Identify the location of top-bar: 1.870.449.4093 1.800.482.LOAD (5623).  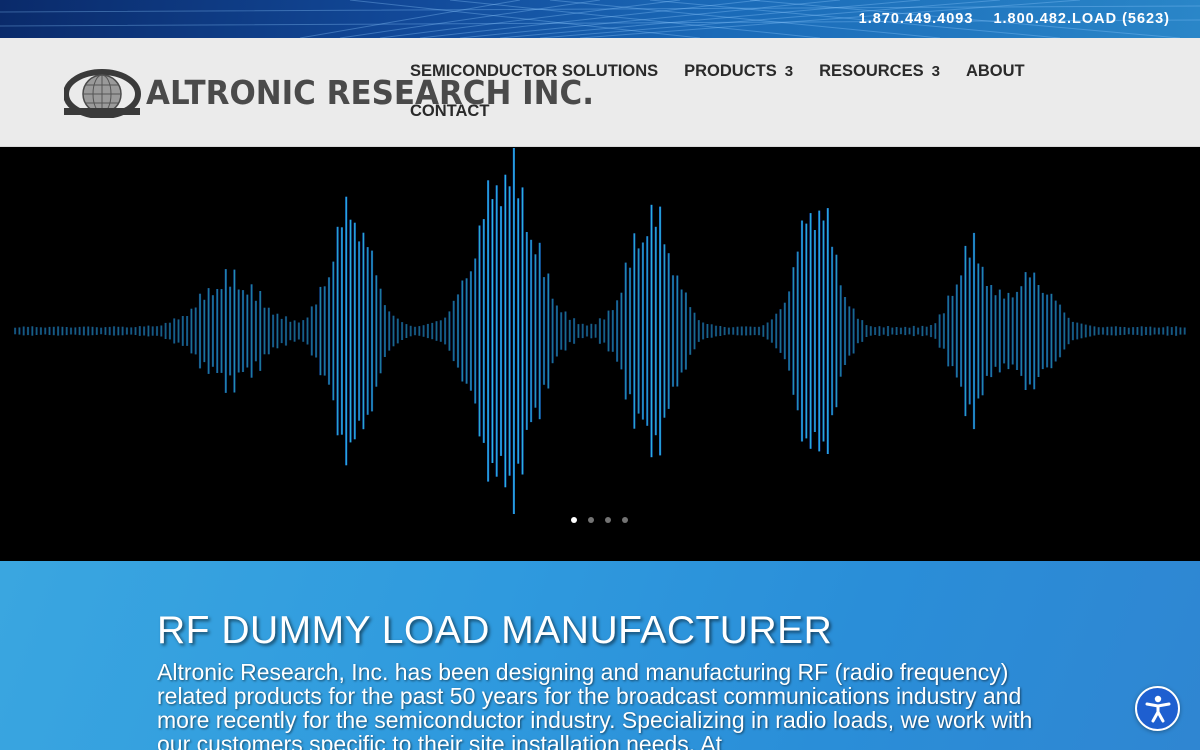
(600, 19).